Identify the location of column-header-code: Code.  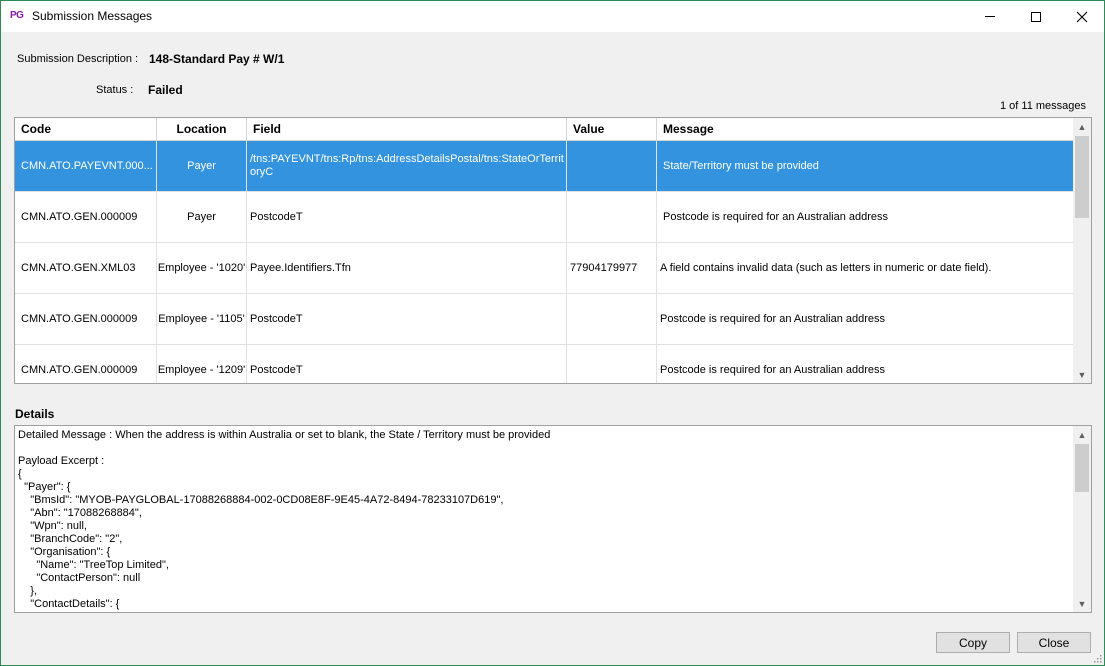
(86, 129).